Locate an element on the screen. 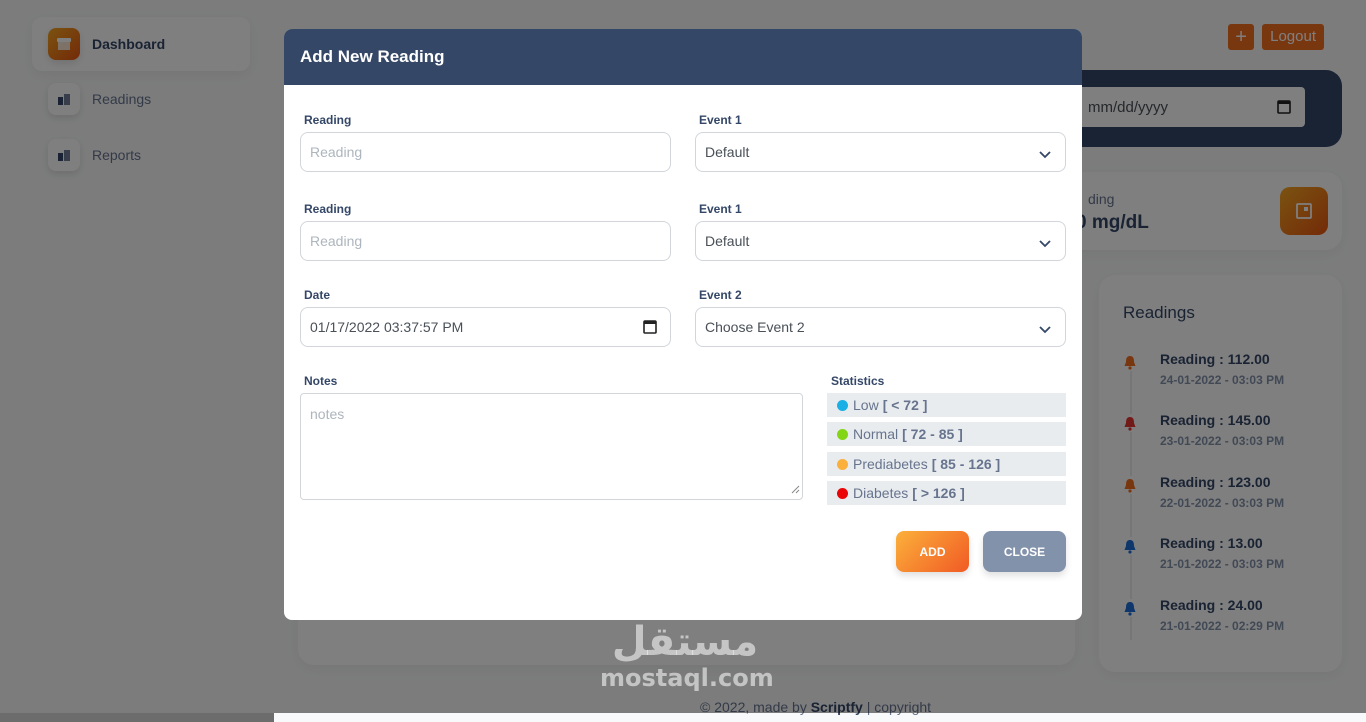  stat-row-normal: Normal [ 72 - 85 ] is located at coordinates (946, 434).